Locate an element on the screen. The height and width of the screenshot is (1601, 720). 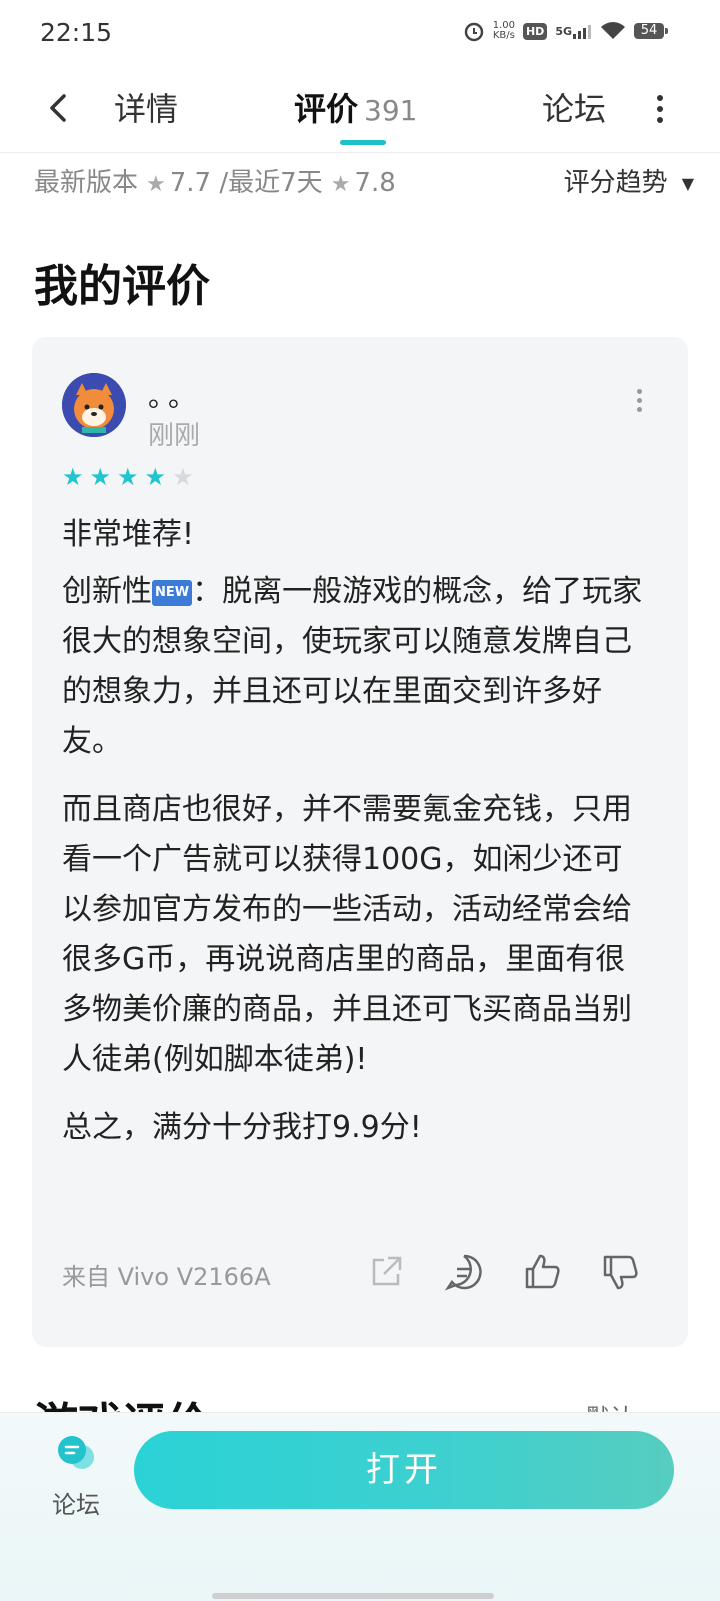
alarm-icon is located at coordinates (474, 31).